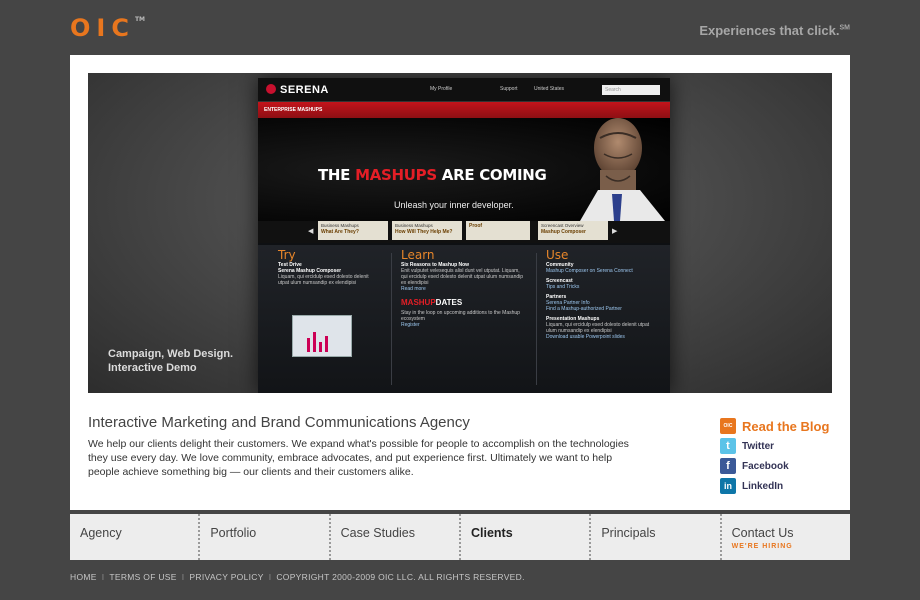 The width and height of the screenshot is (920, 600). Describe the element at coordinates (763, 486) in the screenshot. I see `linkedin-label: LinkedIn` at that location.